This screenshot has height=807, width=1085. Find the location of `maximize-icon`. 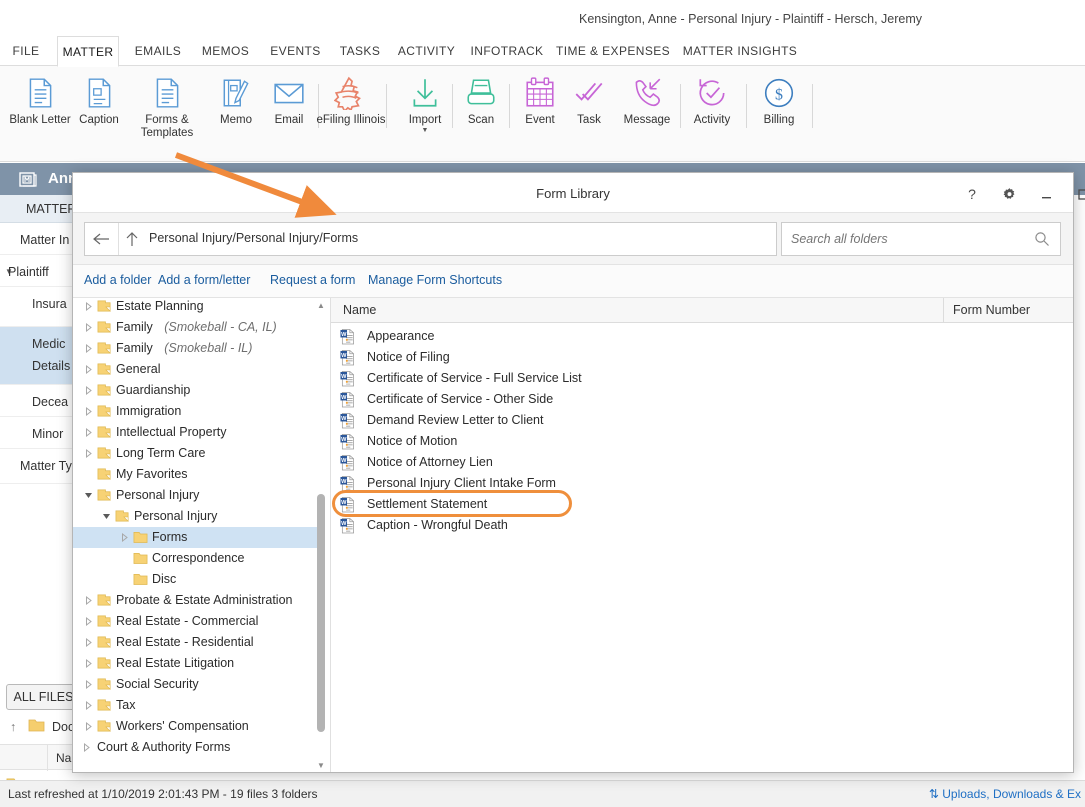

maximize-icon is located at coordinates (1077, 194).